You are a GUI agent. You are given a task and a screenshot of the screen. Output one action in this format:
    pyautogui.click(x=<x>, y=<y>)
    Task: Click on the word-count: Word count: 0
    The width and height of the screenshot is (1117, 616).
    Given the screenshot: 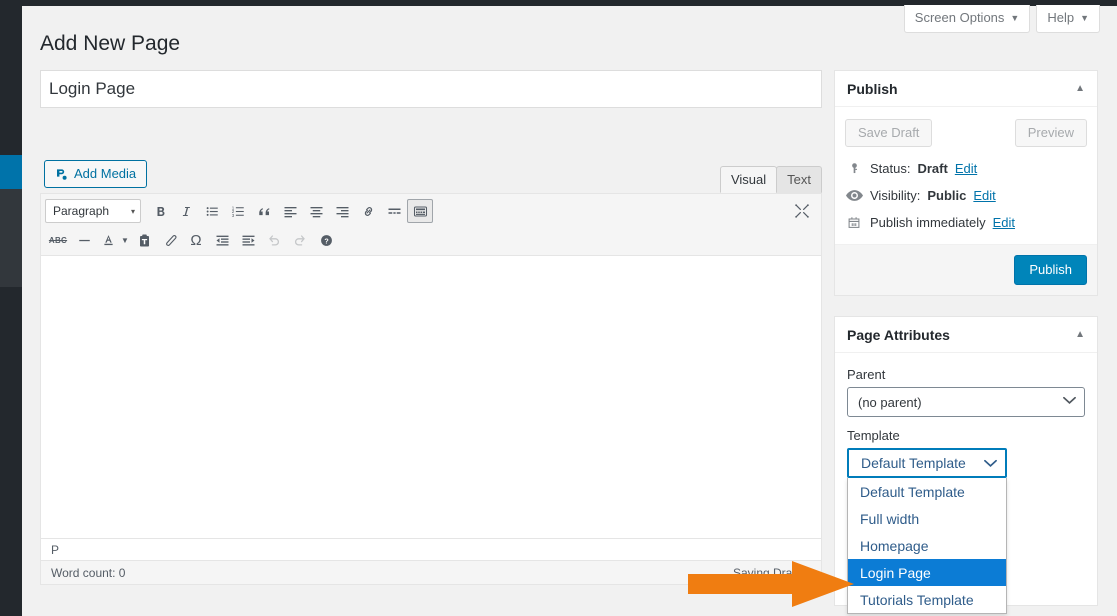 What is the action you would take?
    pyautogui.click(x=88, y=572)
    